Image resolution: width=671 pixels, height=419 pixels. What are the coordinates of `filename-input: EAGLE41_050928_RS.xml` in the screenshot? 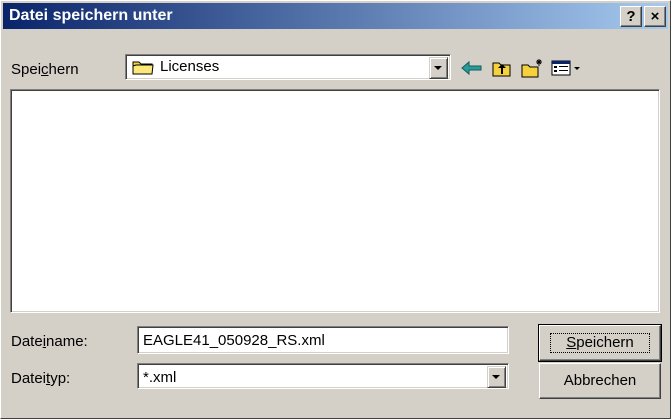 It's located at (323, 340).